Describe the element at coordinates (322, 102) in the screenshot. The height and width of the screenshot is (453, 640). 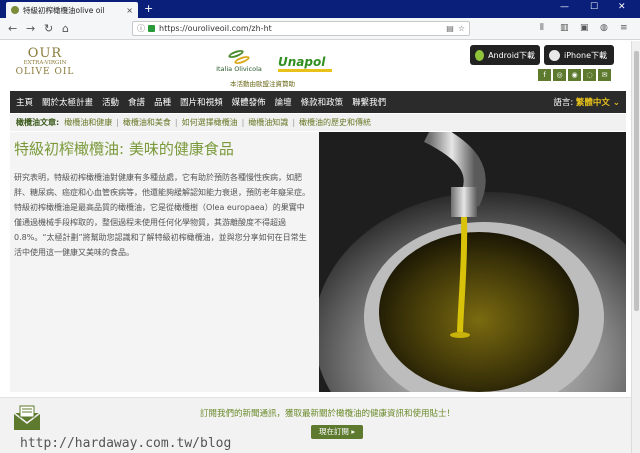
I see `nav-item-terms: 條款和政策` at that location.